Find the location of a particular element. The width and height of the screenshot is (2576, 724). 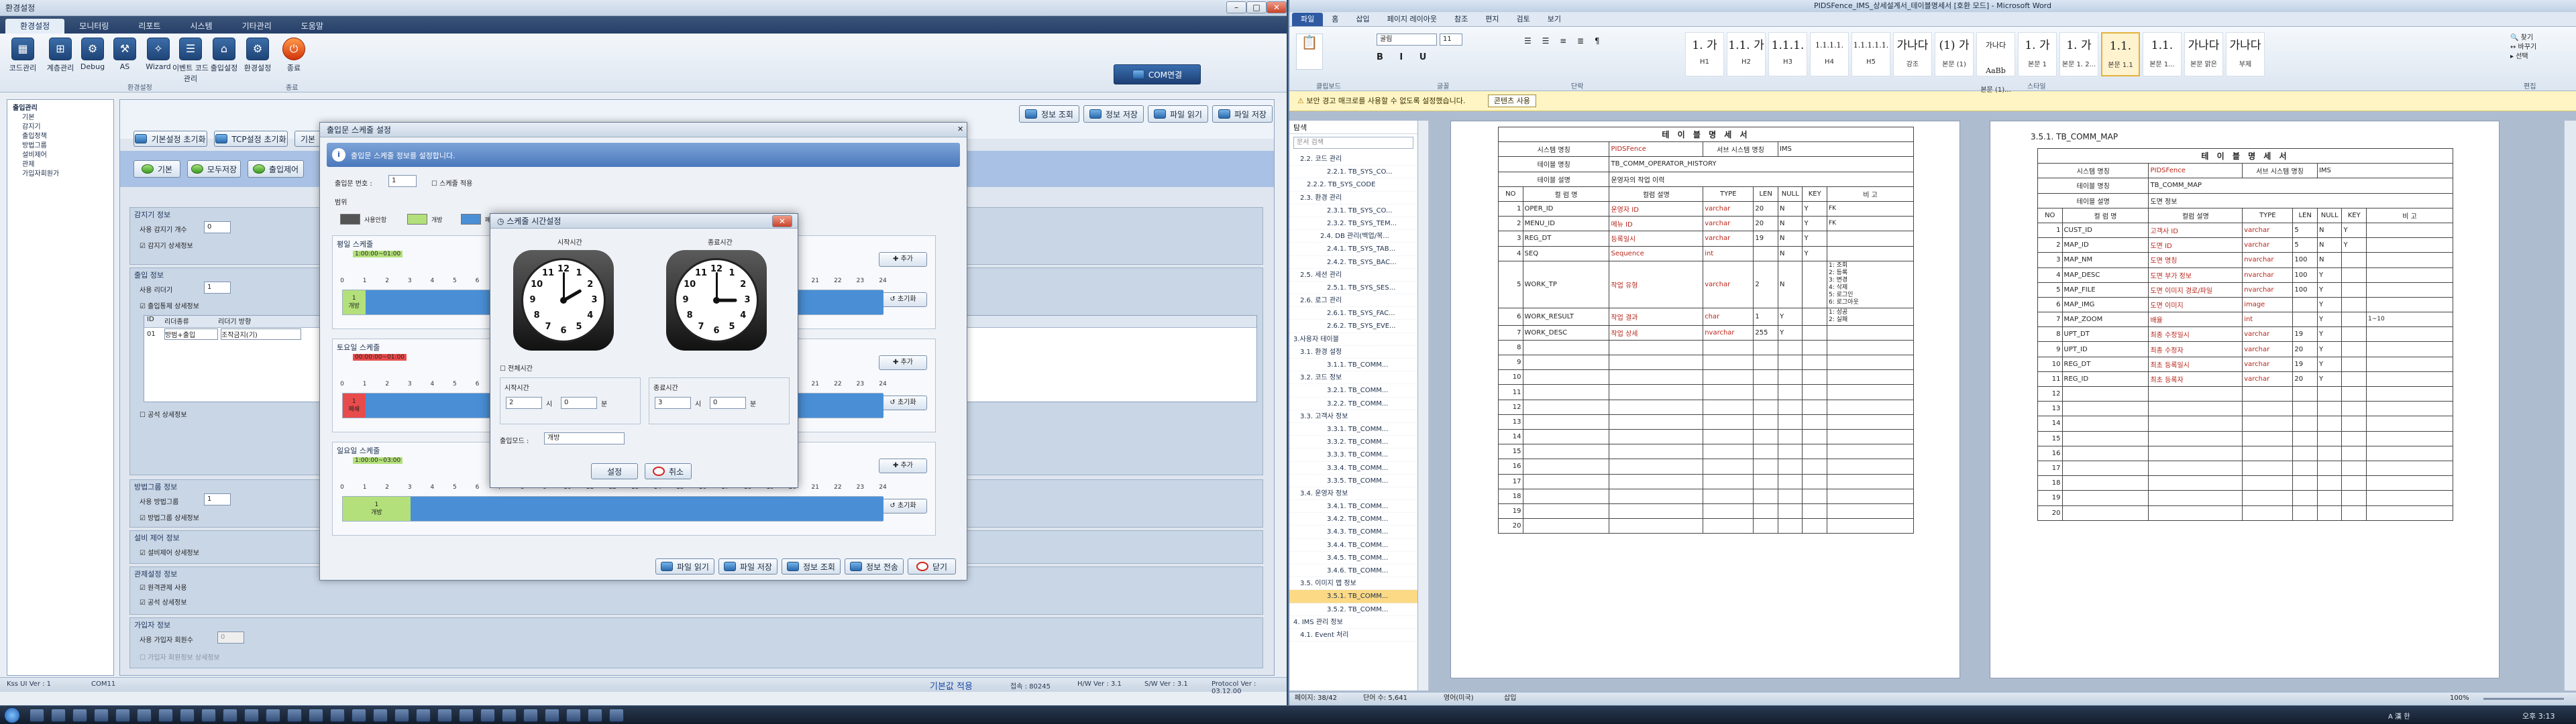

slot-reset-button: ↺ 초기화 is located at coordinates (903, 403).